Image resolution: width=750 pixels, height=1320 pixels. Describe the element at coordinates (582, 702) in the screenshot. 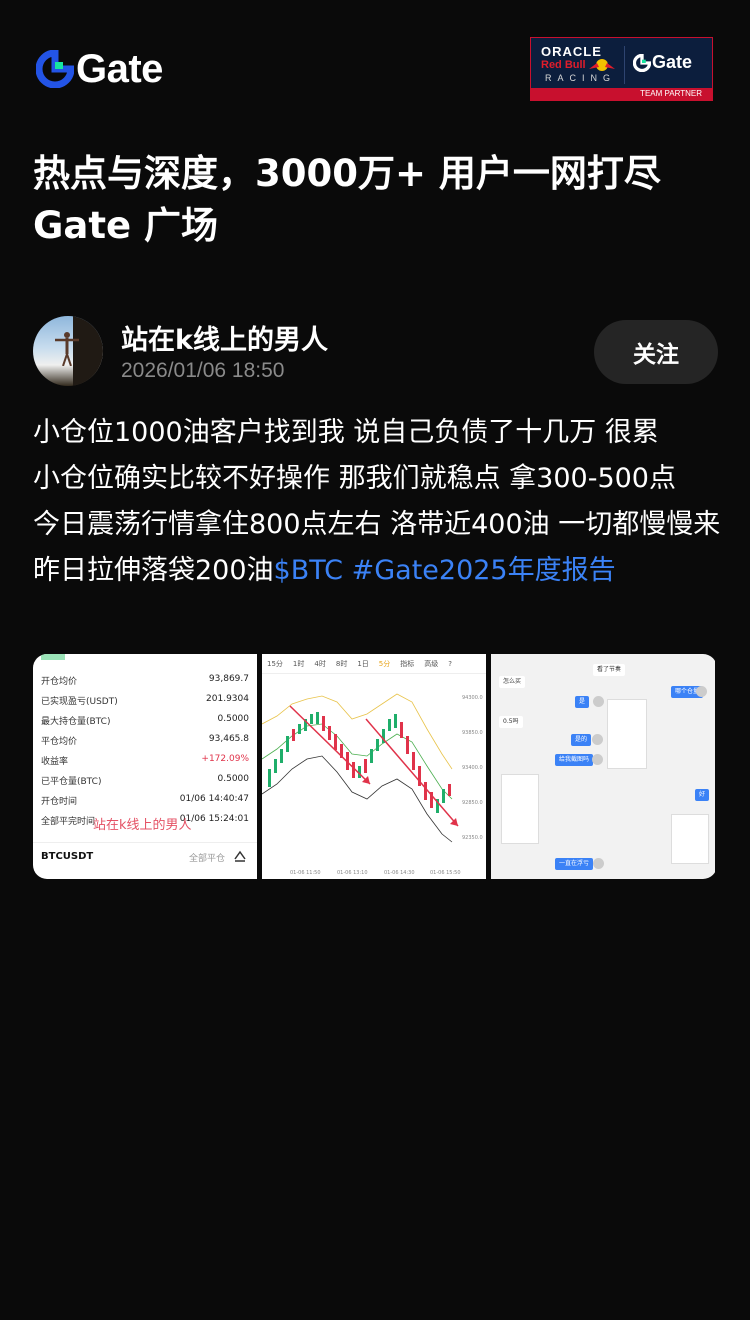

I see `chat-bubble: 是` at that location.